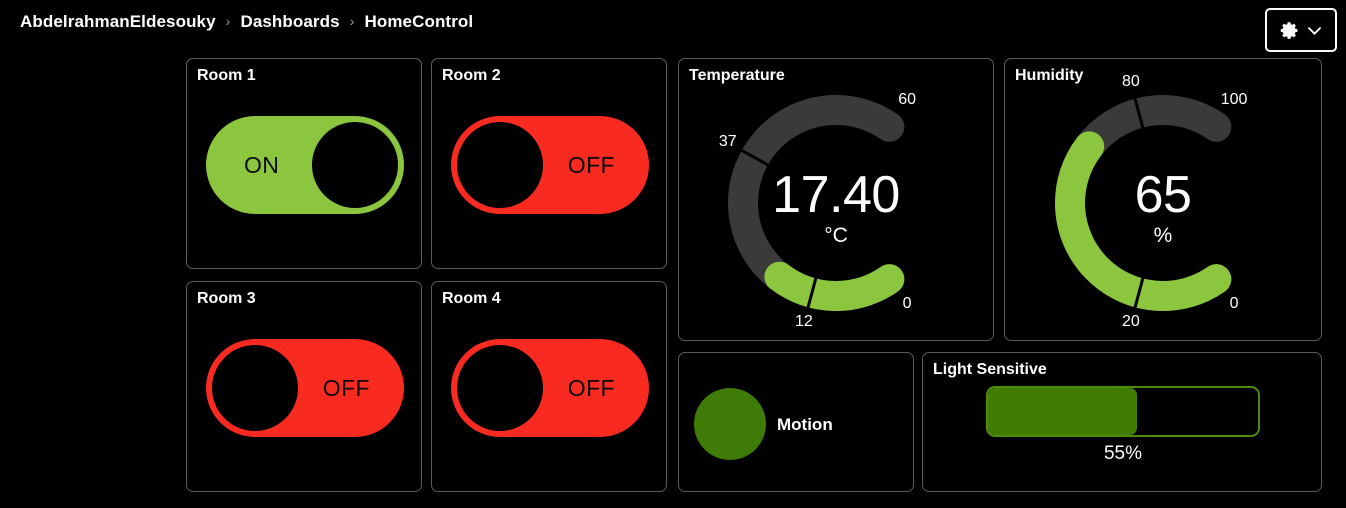 The image size is (1346, 508). What do you see at coordinates (1131, 82) in the screenshot?
I see `gauge-marker-high: 80` at bounding box center [1131, 82].